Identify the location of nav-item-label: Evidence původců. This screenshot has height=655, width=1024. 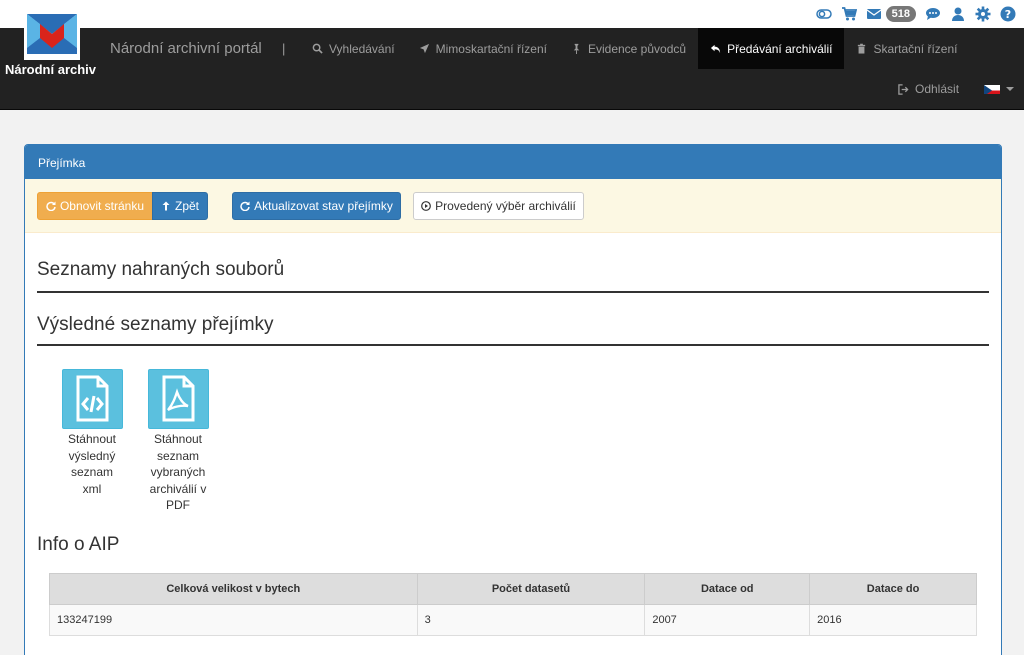
(637, 48).